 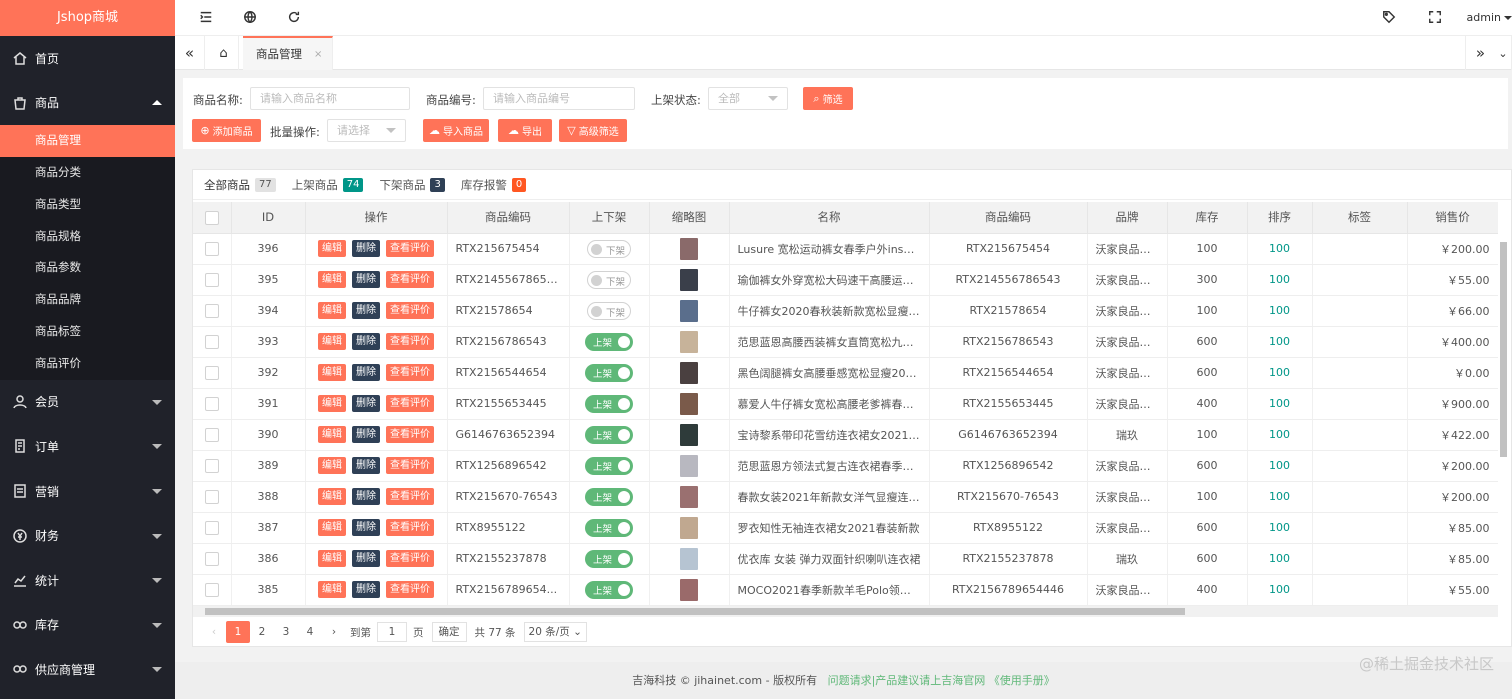 I want to click on tab-product-management: 商品管理 ×, so click(x=288, y=53).